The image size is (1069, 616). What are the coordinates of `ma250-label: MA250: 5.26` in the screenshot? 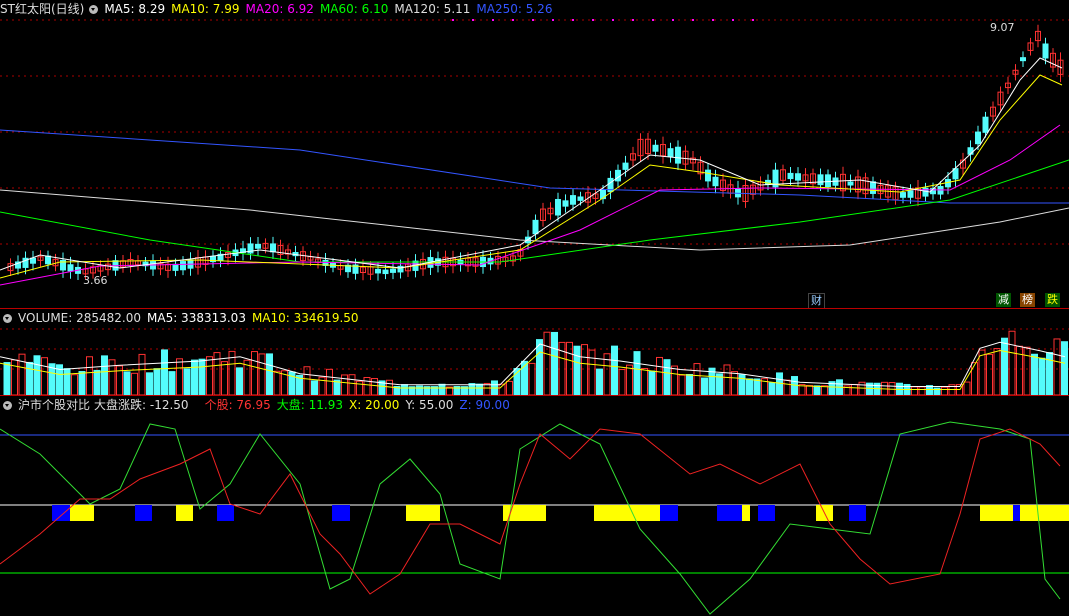 It's located at (514, 9).